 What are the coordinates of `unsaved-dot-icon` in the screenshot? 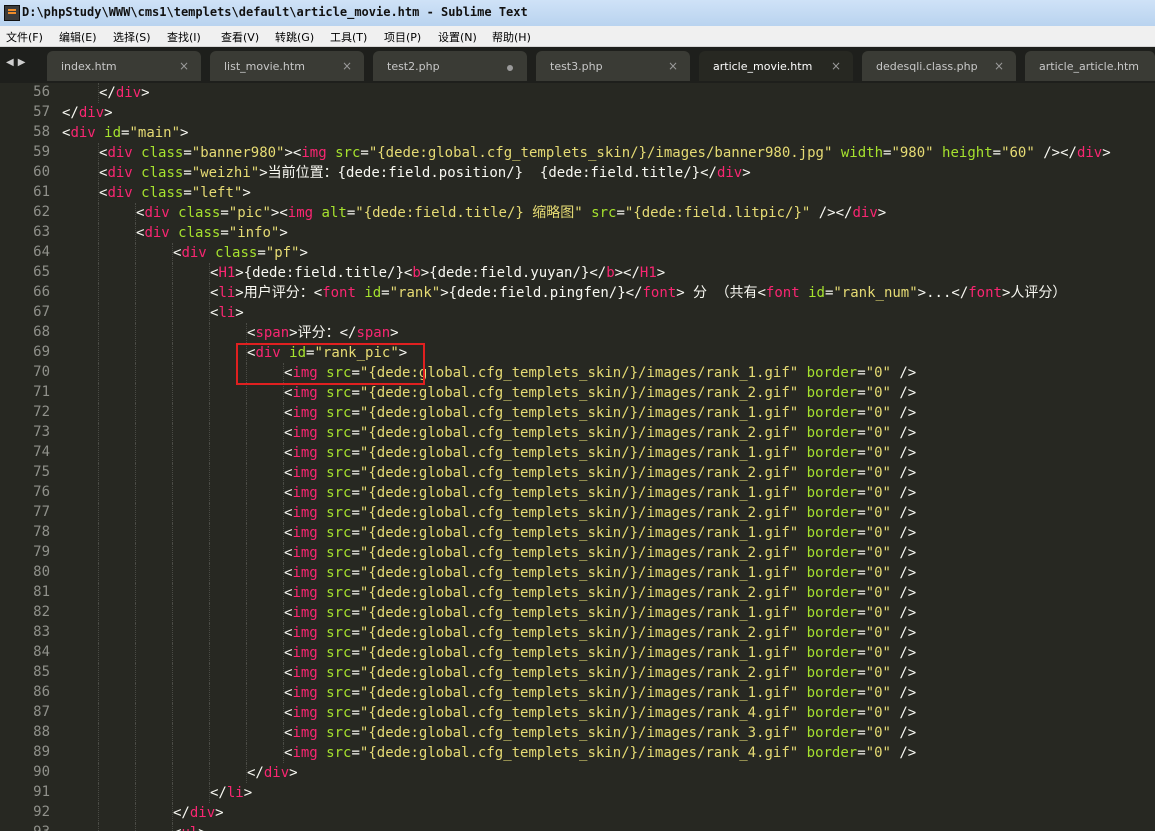 It's located at (510, 68).